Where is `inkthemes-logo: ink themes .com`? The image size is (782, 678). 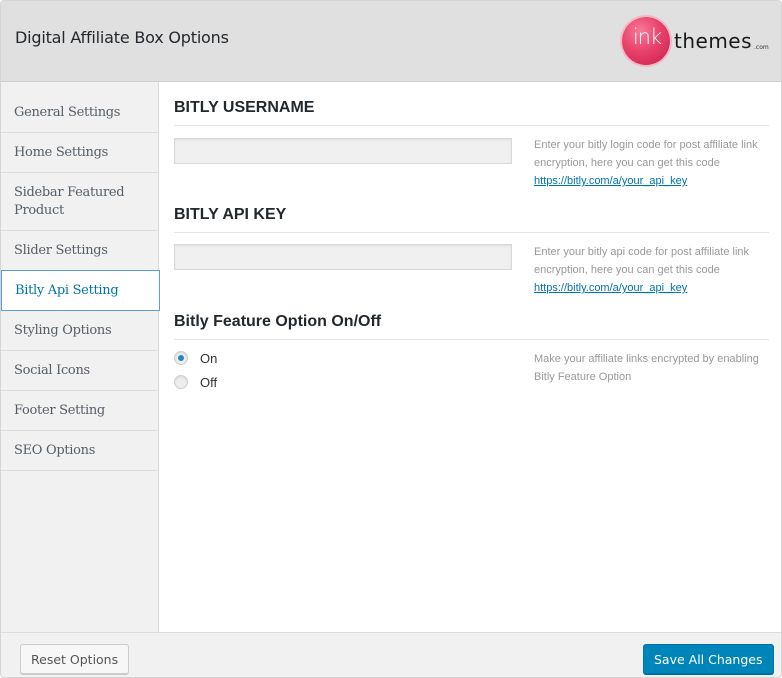 inkthemes-logo: ink themes .com is located at coordinates (695, 41).